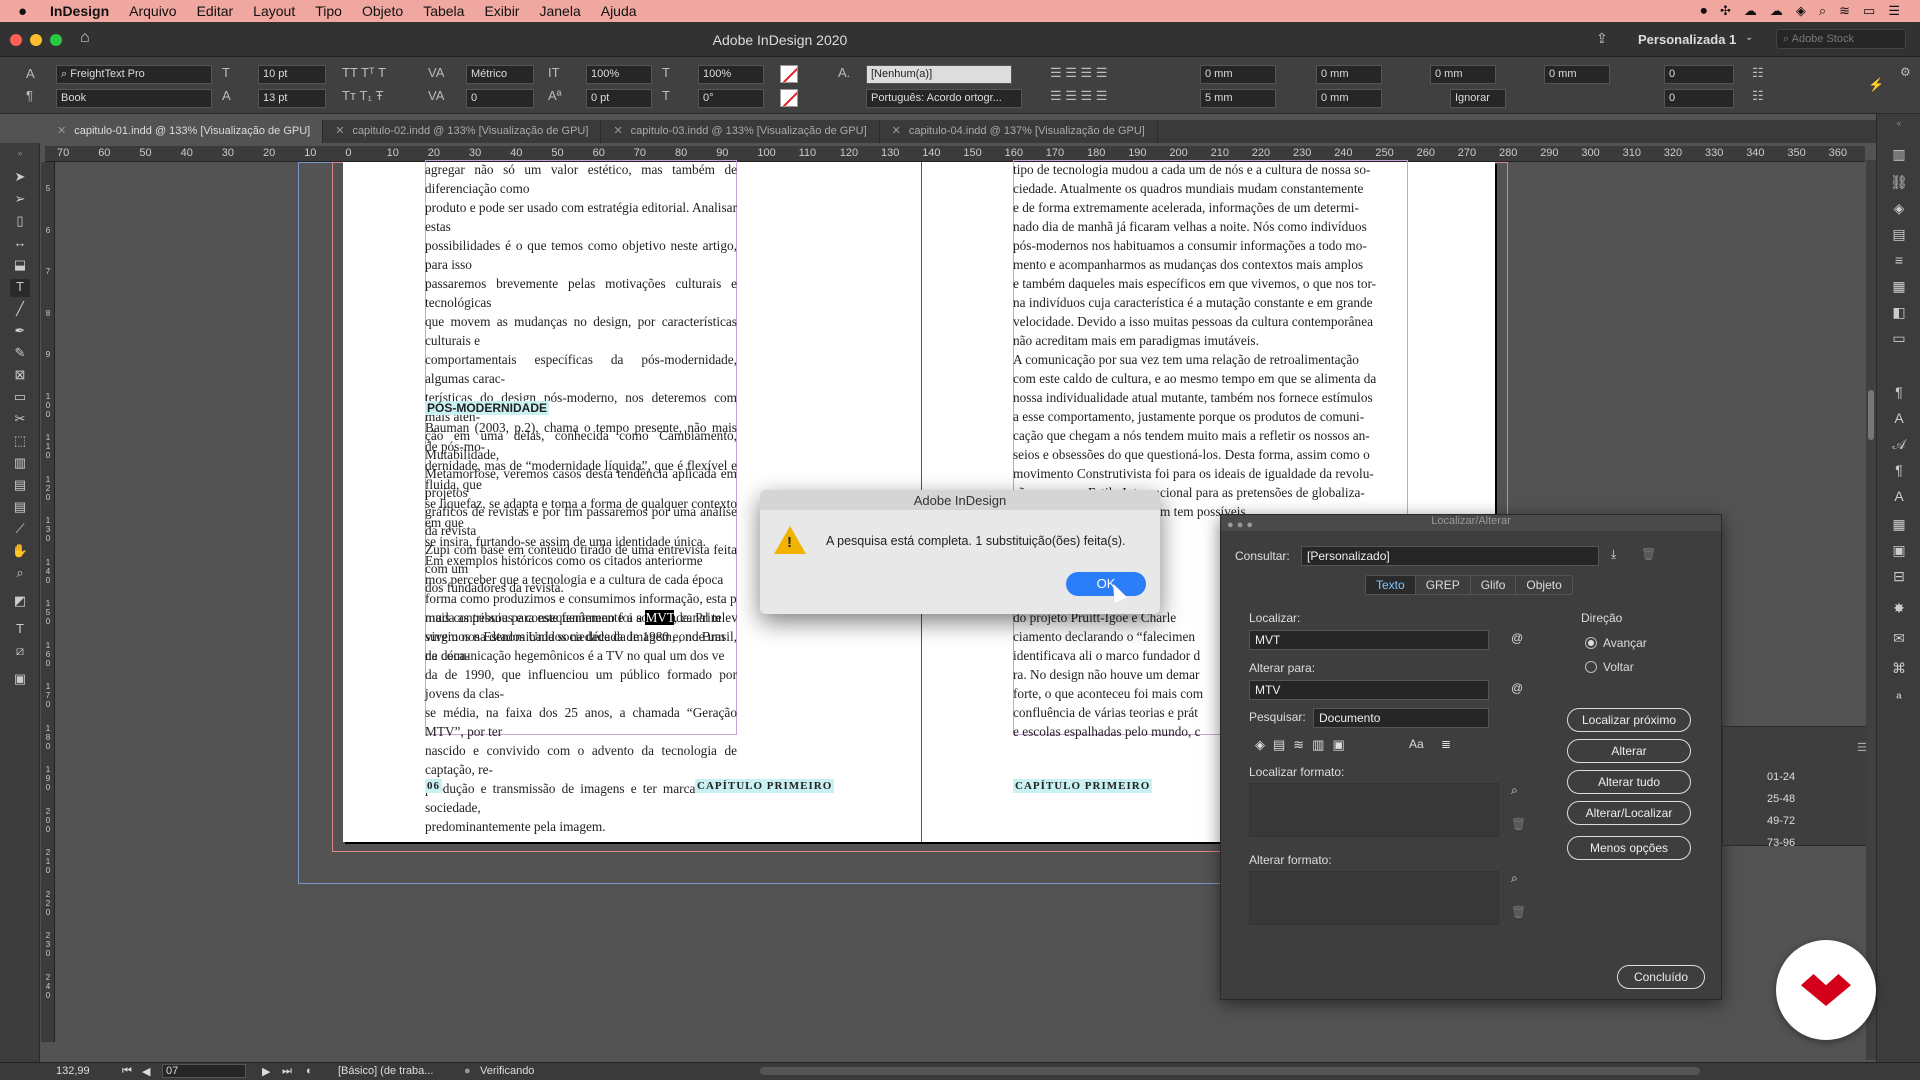 The image size is (1920, 1080). Describe the element at coordinates (501, 11) in the screenshot. I see `menu-exibir: Exibir` at that location.